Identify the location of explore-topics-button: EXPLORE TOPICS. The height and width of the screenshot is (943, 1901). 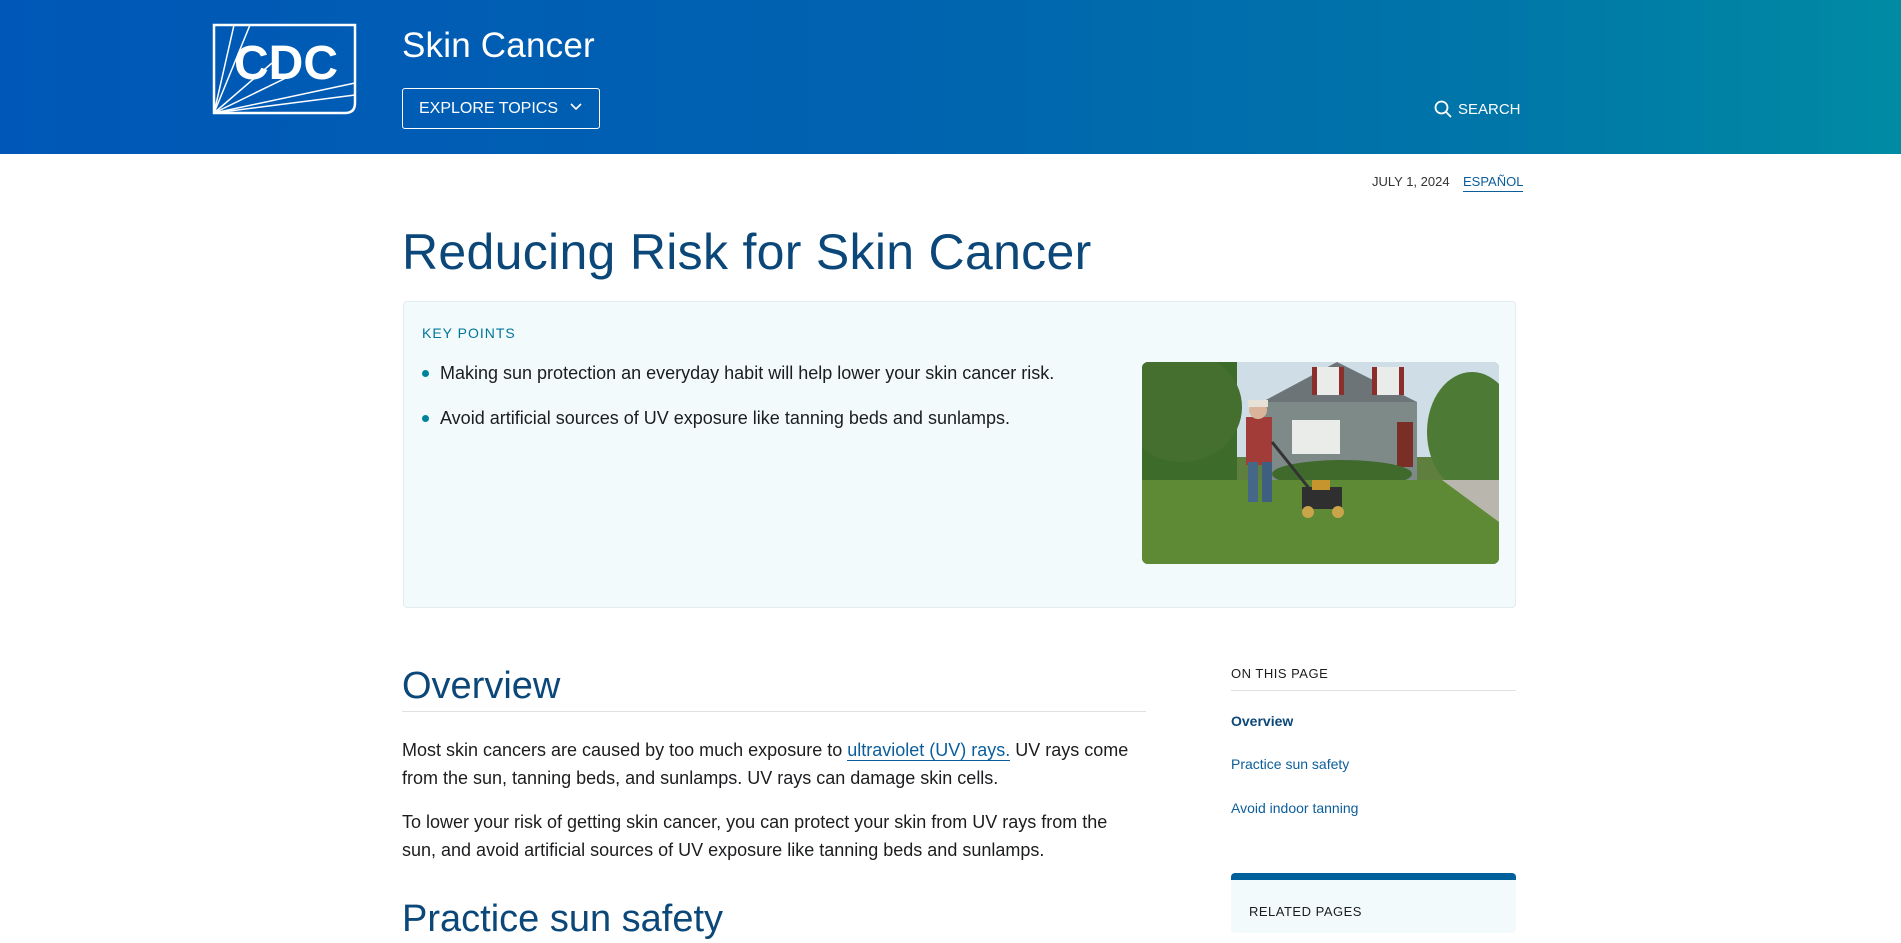
(501, 108).